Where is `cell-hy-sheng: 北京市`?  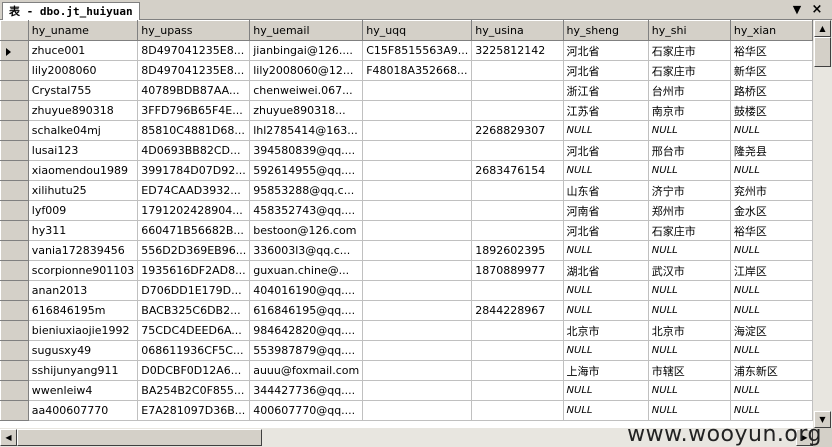
cell-hy-sheng: 北京市 is located at coordinates (605, 330).